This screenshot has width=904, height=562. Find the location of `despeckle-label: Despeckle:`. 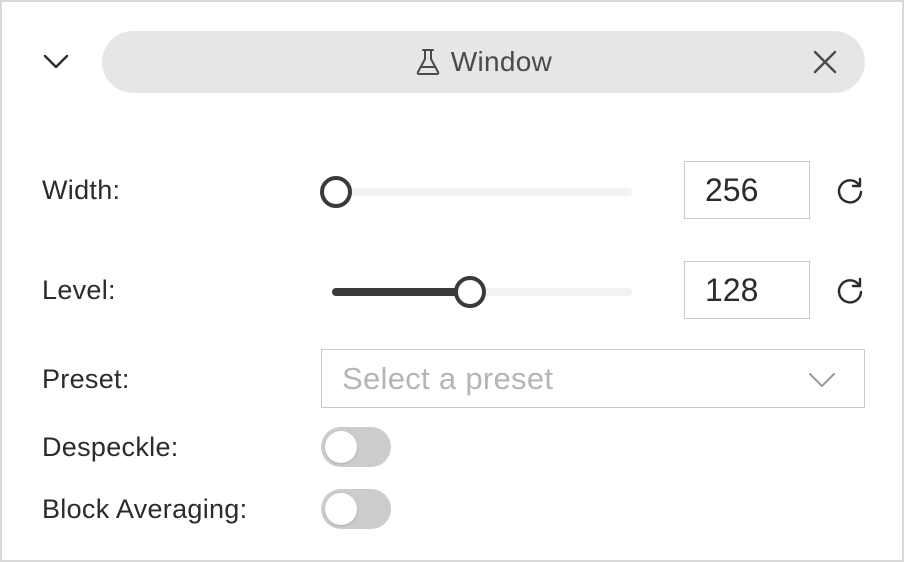

despeckle-label: Despeckle: is located at coordinates (110, 447).